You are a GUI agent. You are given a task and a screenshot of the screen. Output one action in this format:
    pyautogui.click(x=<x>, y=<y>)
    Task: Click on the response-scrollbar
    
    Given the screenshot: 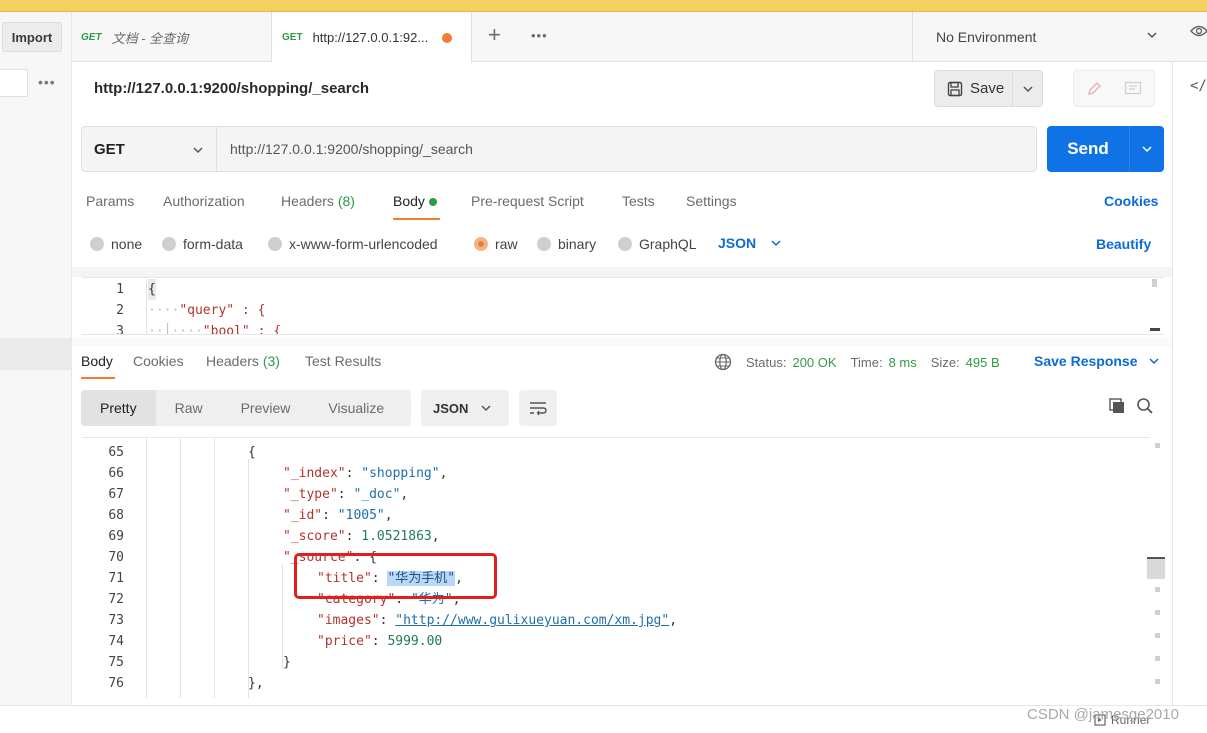 What is the action you would take?
    pyautogui.click(x=1156, y=567)
    